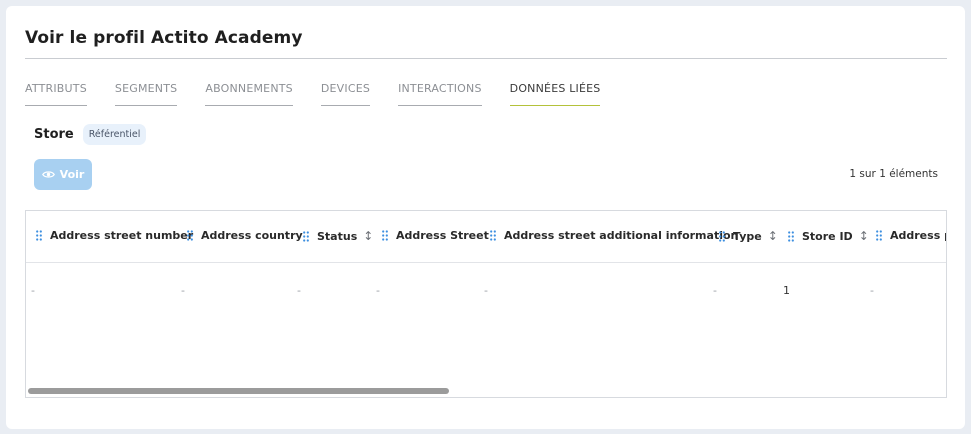 This screenshot has width=971, height=434. I want to click on column-header-address-street-number: Address street number, so click(114, 235).